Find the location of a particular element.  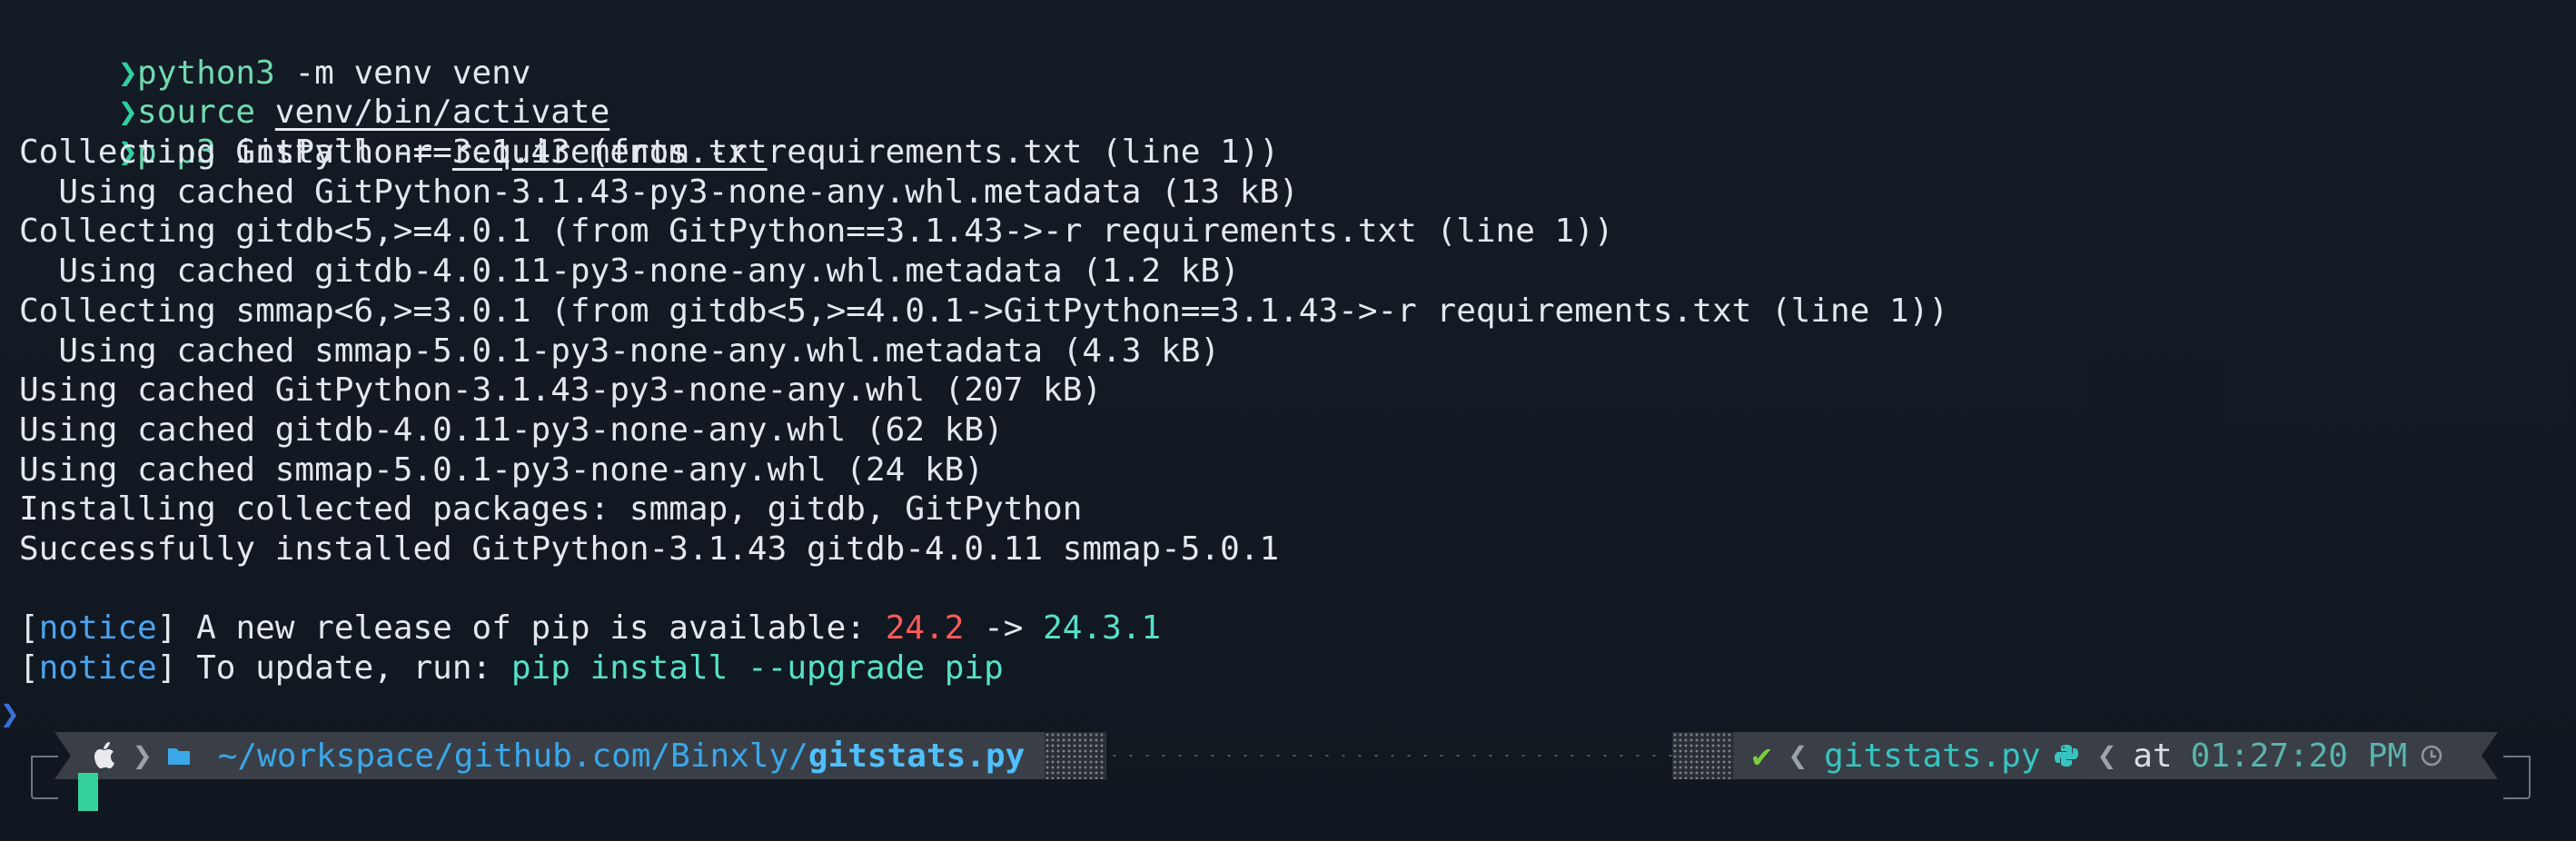

active-file: gitstats.py is located at coordinates (1932, 756).